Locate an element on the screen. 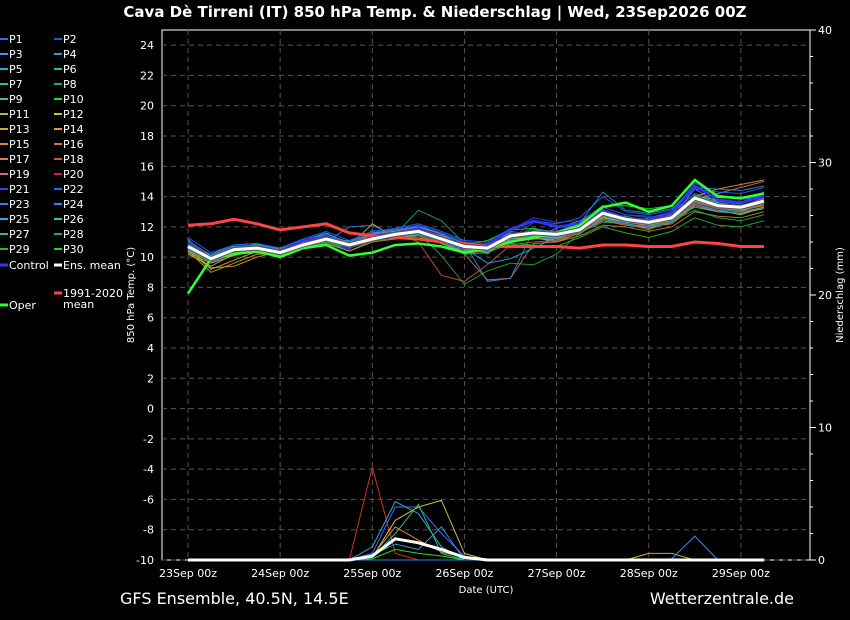 This screenshot has width=850, height=620. legend-label: P12 is located at coordinates (73, 114).